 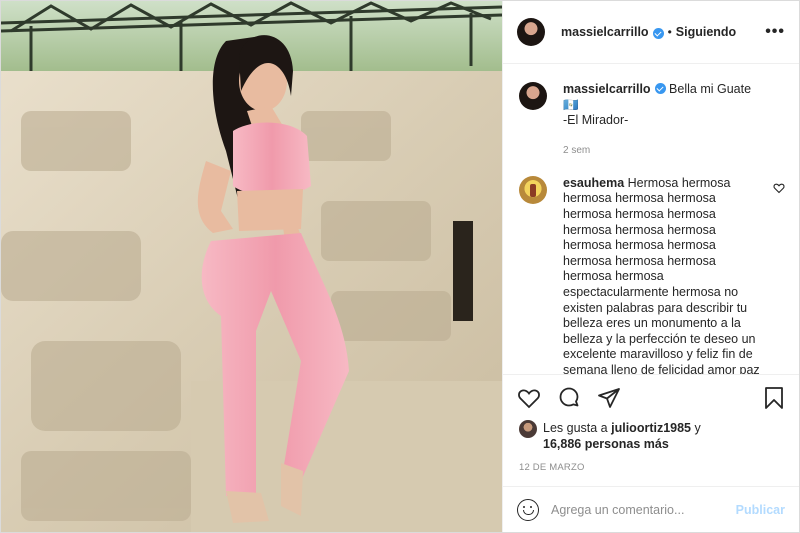 What do you see at coordinates (674, 150) in the screenshot?
I see `caption-time: 2 sem` at bounding box center [674, 150].